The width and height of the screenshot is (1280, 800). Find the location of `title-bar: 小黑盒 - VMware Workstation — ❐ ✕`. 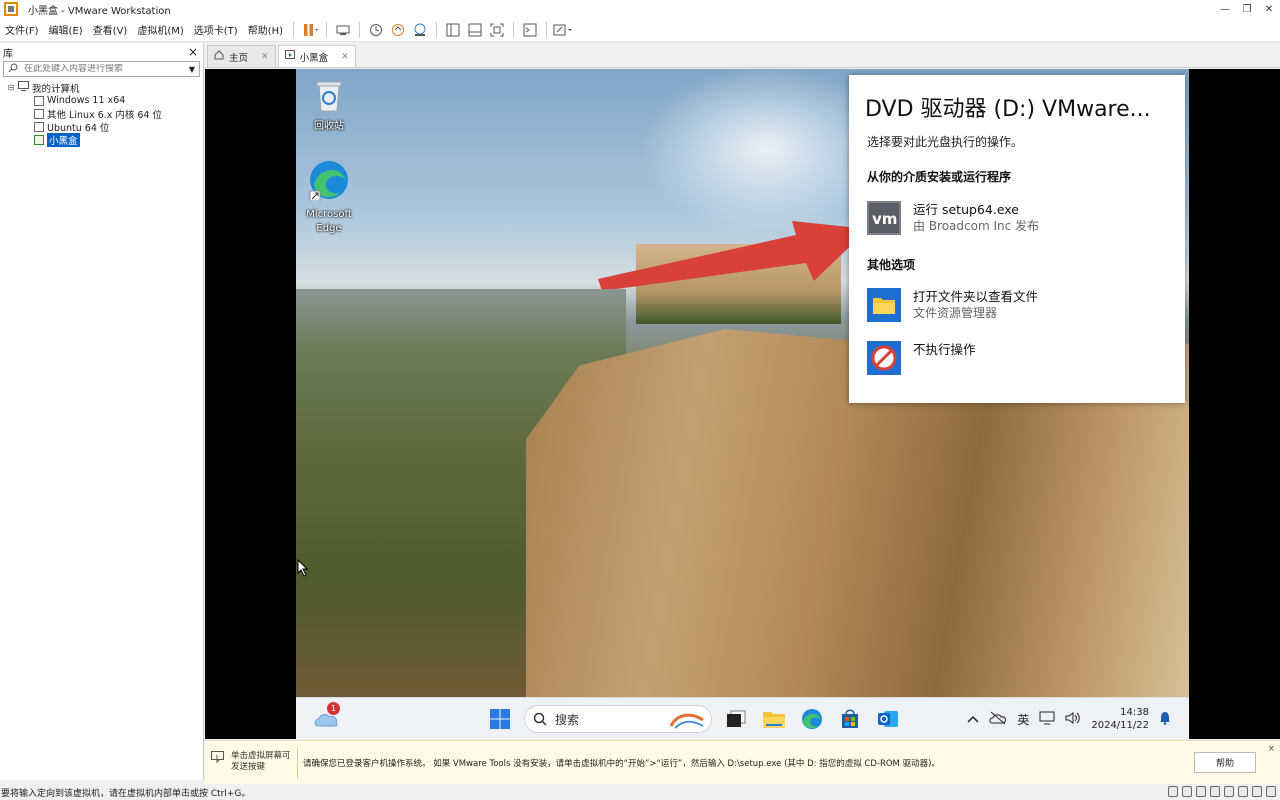

title-bar: 小黑盒 - VMware Workstation — ❐ ✕ is located at coordinates (640, 9).